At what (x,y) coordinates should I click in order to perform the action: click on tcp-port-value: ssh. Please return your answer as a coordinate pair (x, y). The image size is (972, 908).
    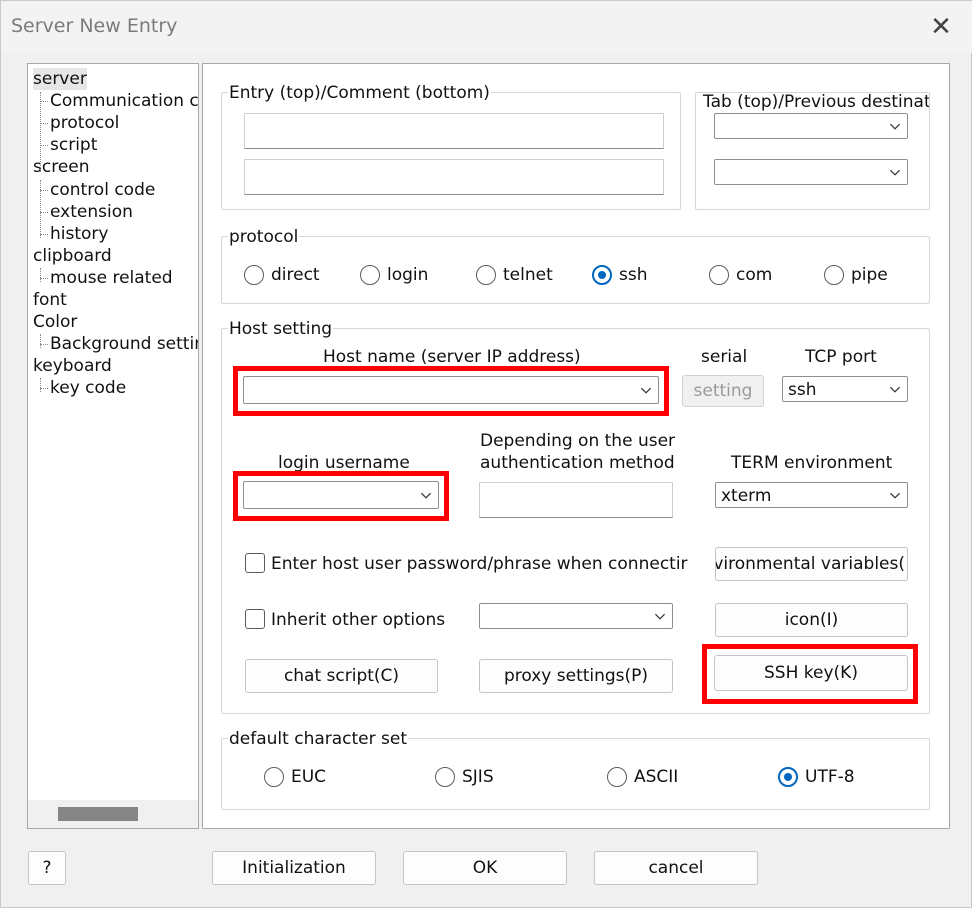
    Looking at the image, I should click on (802, 390).